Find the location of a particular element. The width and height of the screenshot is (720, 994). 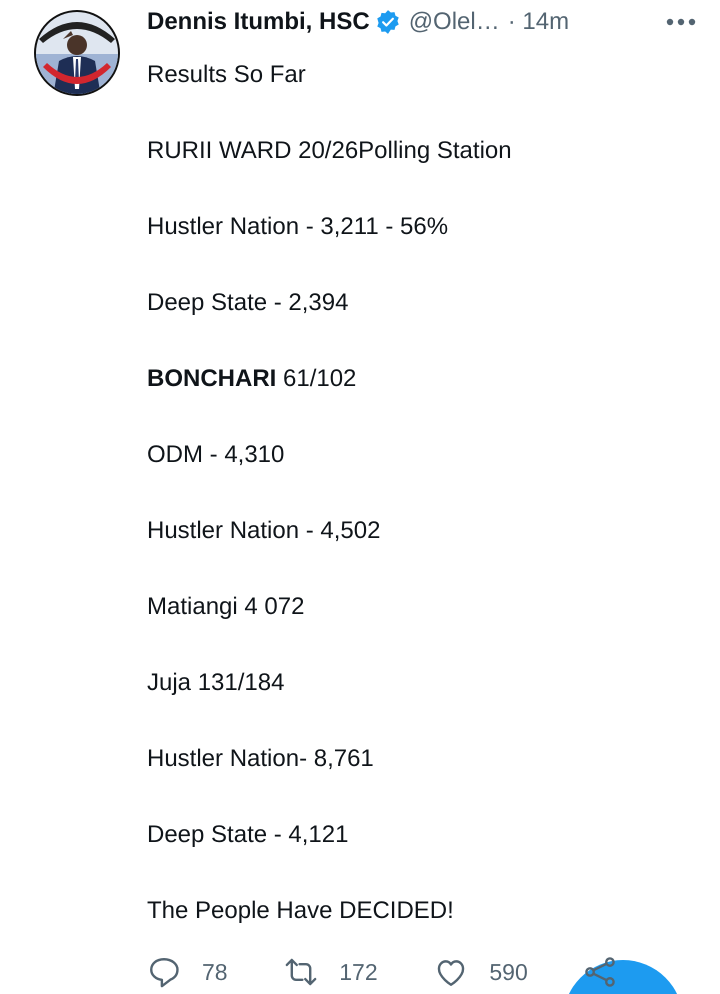

action-count: 590 is located at coordinates (508, 972).